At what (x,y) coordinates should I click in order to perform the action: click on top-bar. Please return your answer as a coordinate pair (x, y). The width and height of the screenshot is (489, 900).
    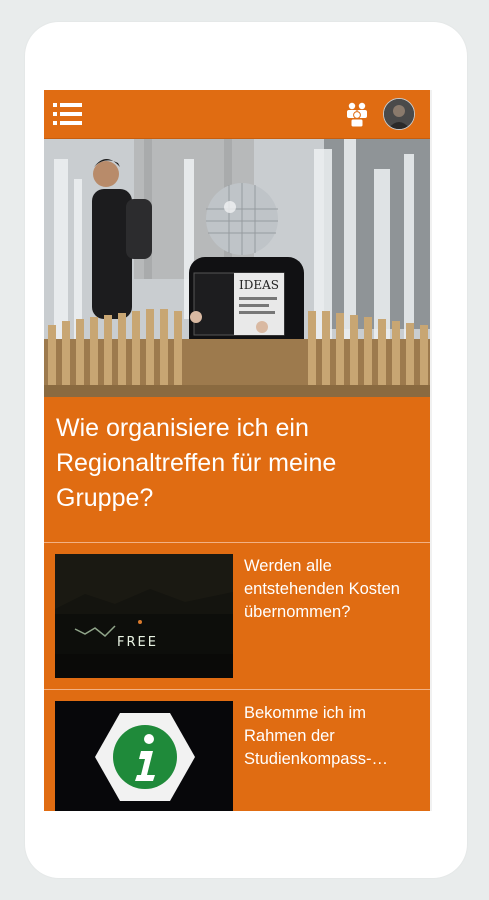
    Looking at the image, I should click on (237, 114).